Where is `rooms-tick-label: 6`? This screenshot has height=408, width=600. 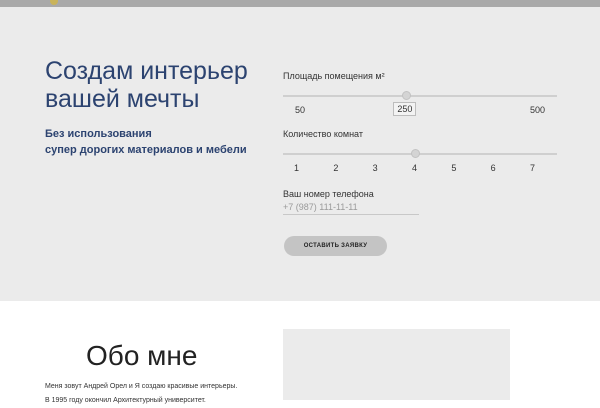 rooms-tick-label: 6 is located at coordinates (493, 168).